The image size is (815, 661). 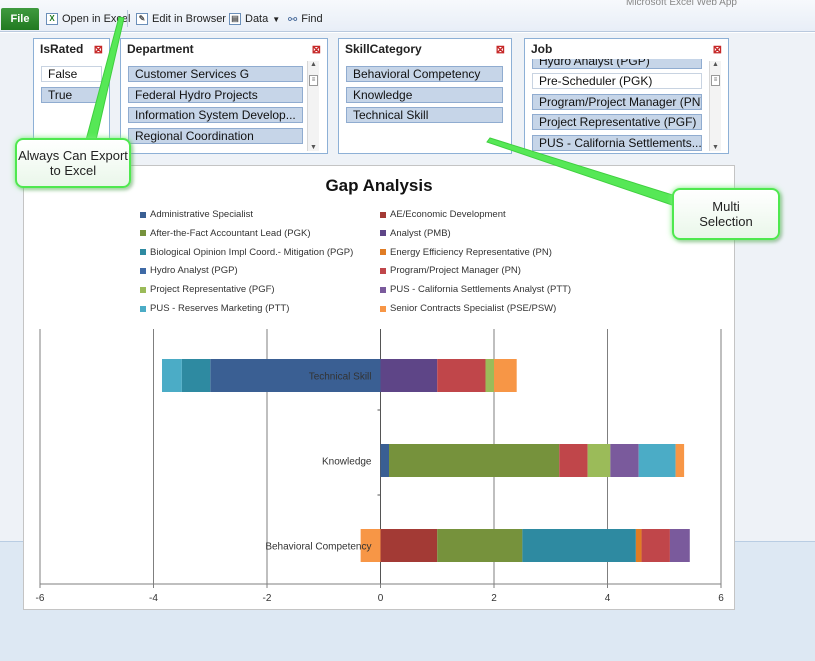 What do you see at coordinates (312, 19) in the screenshot?
I see `find-label: Find` at bounding box center [312, 19].